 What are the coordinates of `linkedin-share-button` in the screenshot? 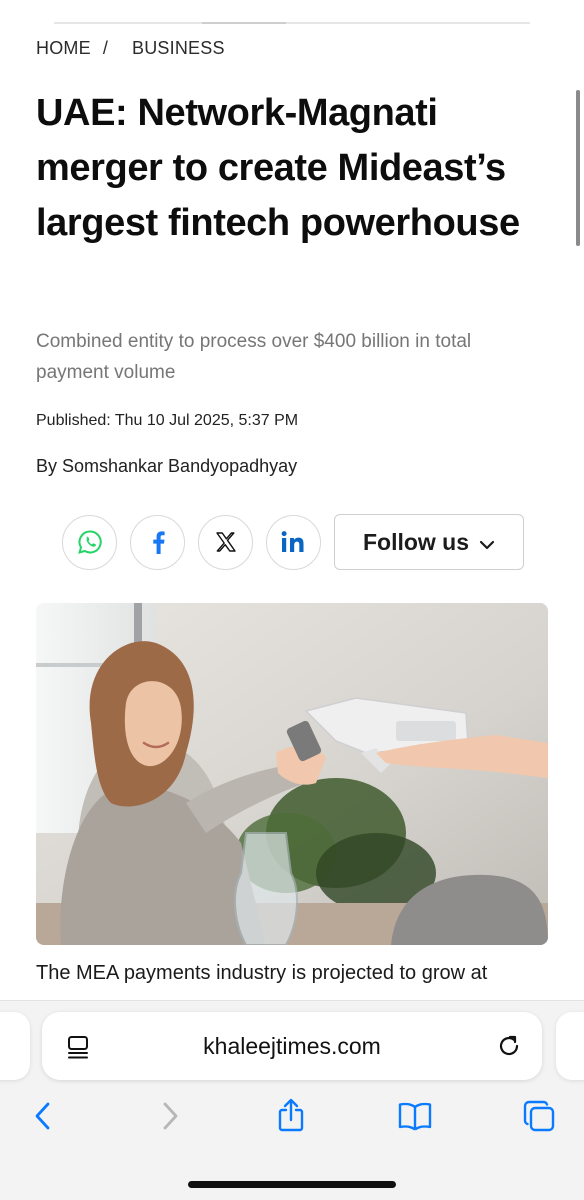 It's located at (293, 542).